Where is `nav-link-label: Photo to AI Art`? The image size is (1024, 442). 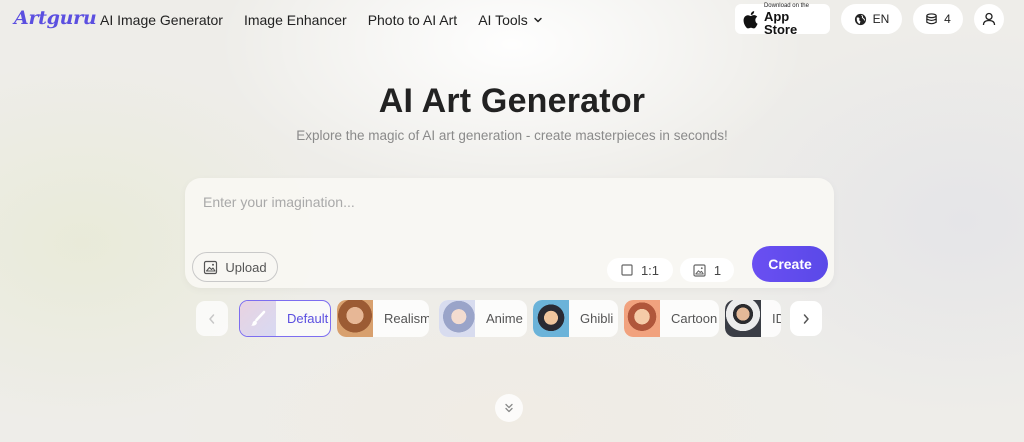 nav-link-label: Photo to AI Art is located at coordinates (412, 20).